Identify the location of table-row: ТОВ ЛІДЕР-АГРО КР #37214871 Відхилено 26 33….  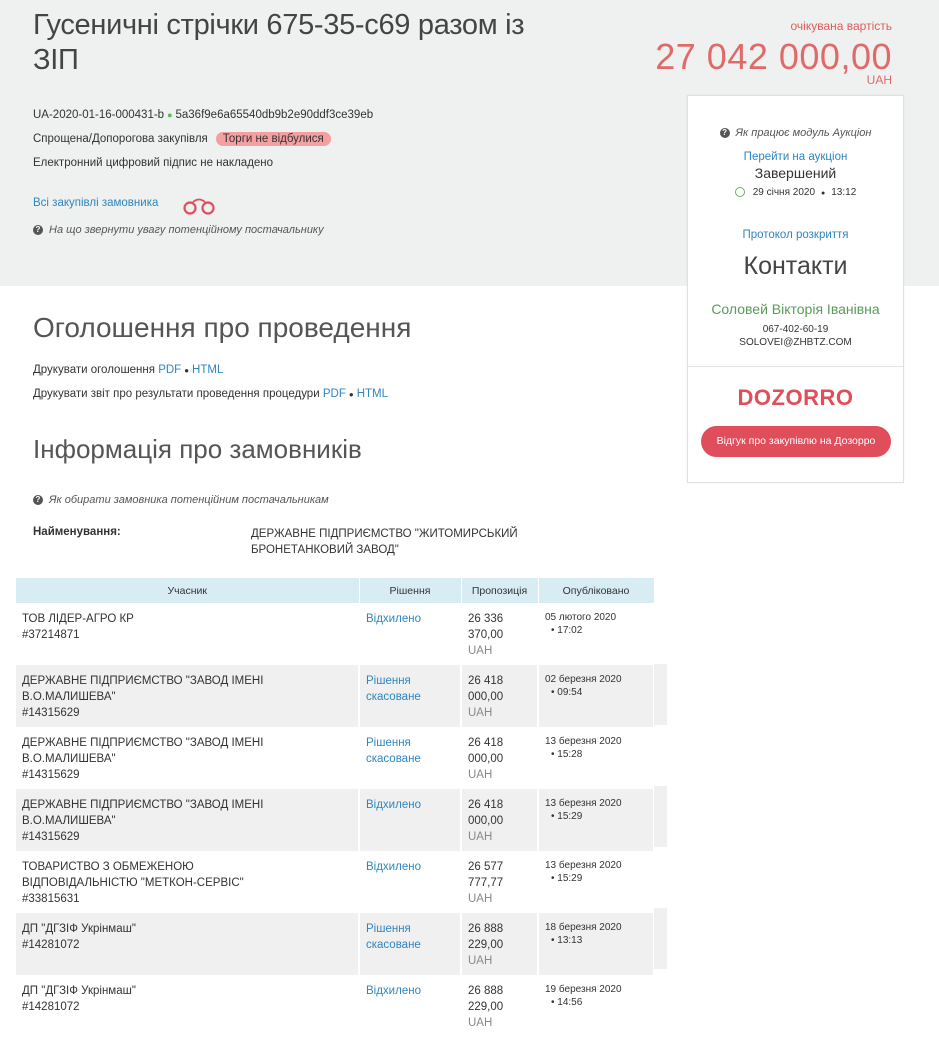
(335, 634).